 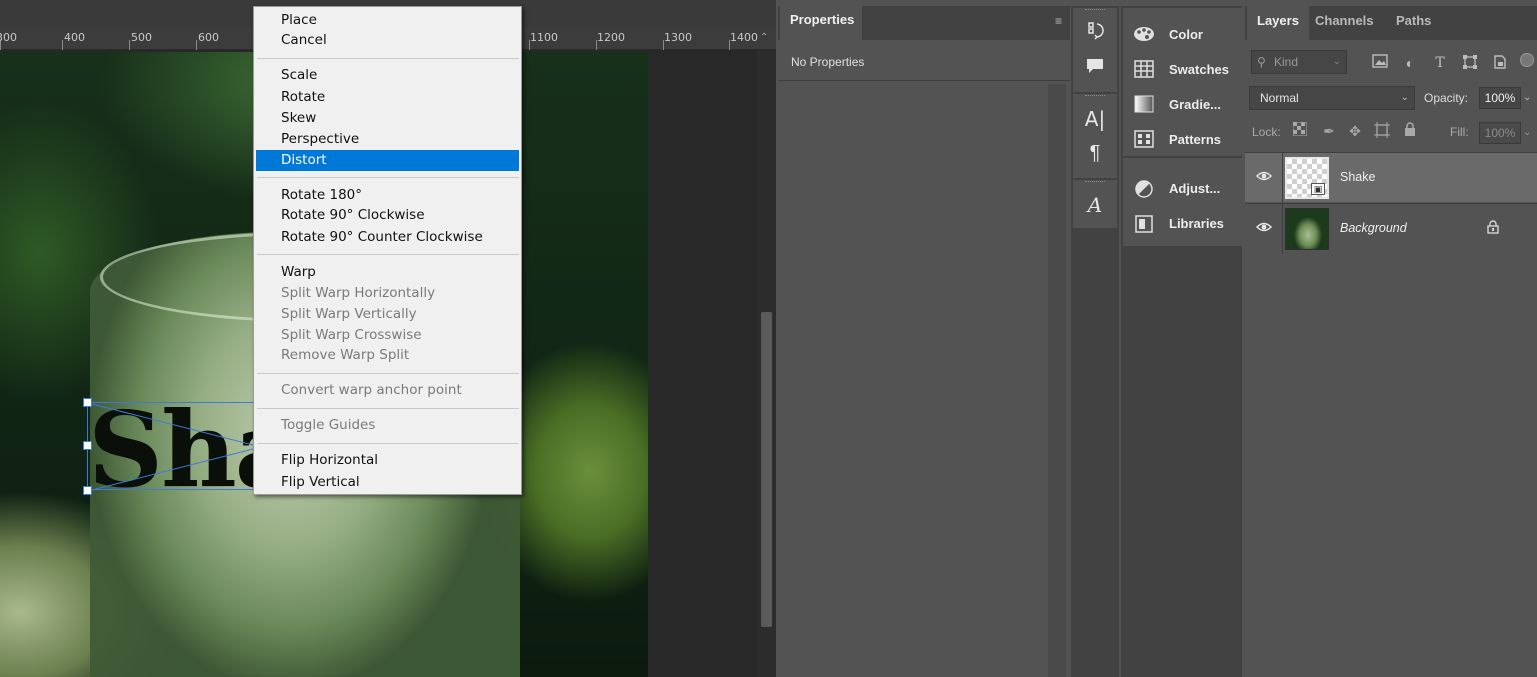 What do you see at coordinates (1391, 177) in the screenshot?
I see `layer-row-shake: ▣ Shake` at bounding box center [1391, 177].